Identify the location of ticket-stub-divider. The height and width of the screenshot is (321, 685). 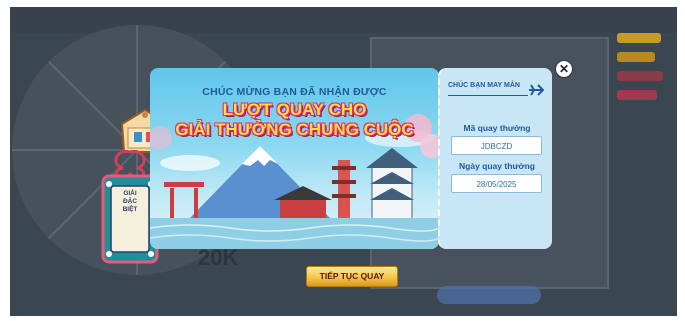
(488, 95).